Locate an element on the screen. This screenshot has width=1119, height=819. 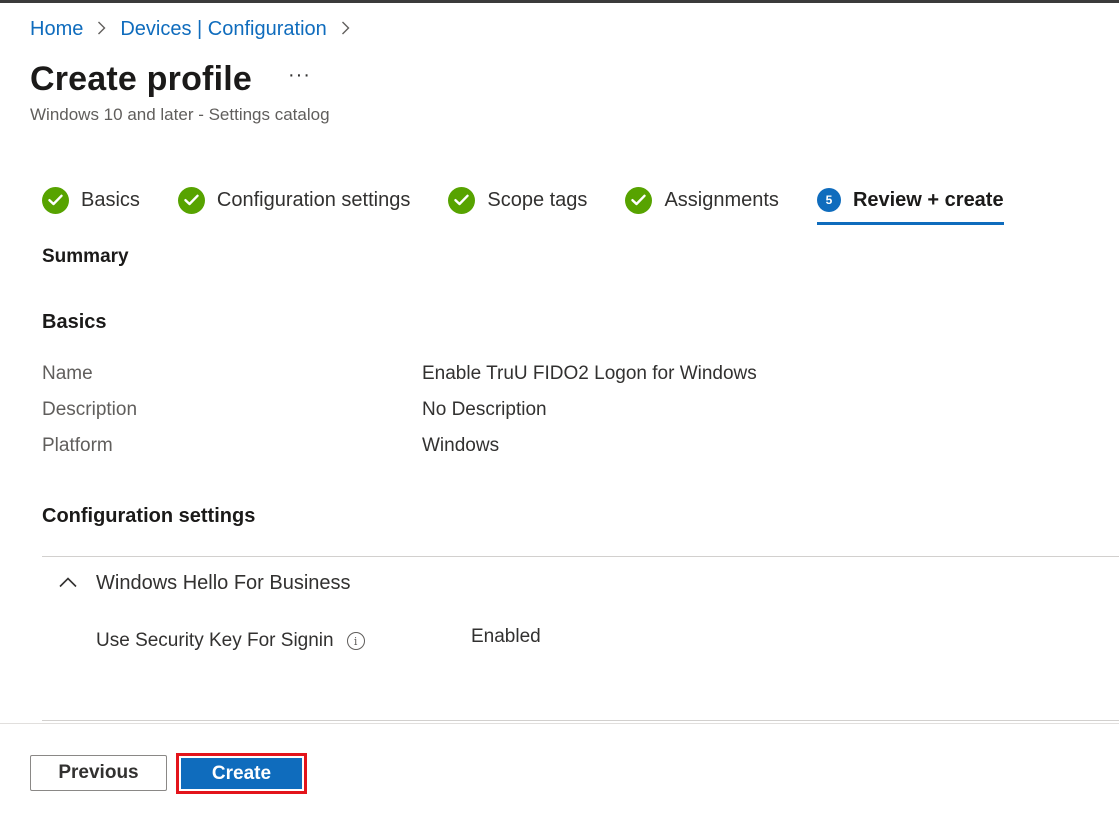
breadcrumb-home-link: Home is located at coordinates (56, 29).